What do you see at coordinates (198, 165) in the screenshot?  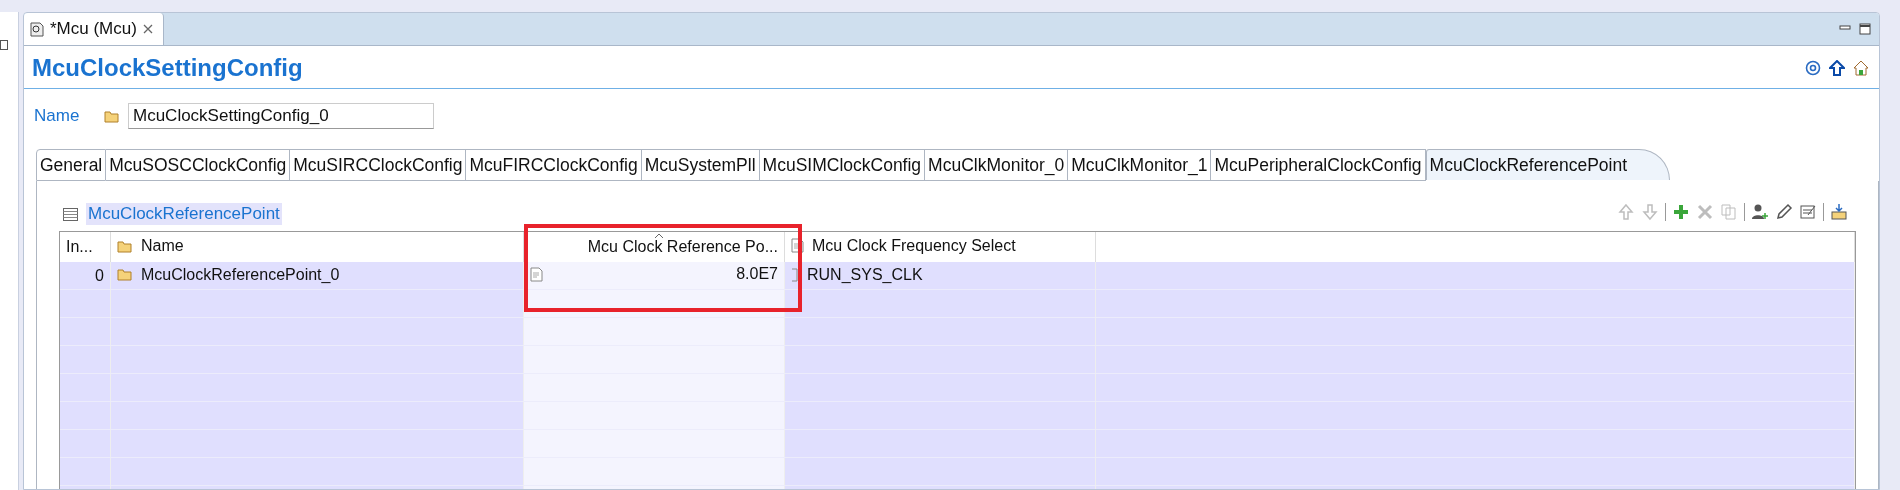 I see `config-tab: McuSOSCClockConfig` at bounding box center [198, 165].